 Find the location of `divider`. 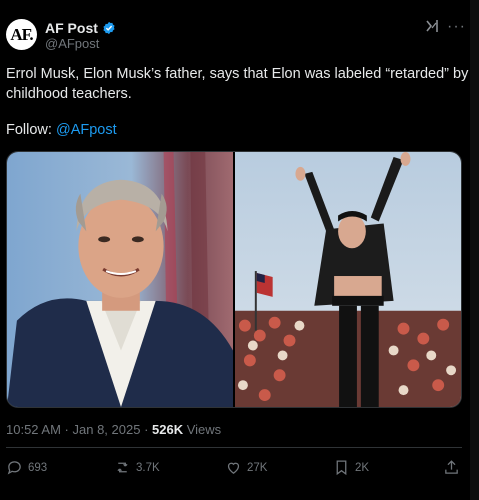

divider is located at coordinates (234, 447).